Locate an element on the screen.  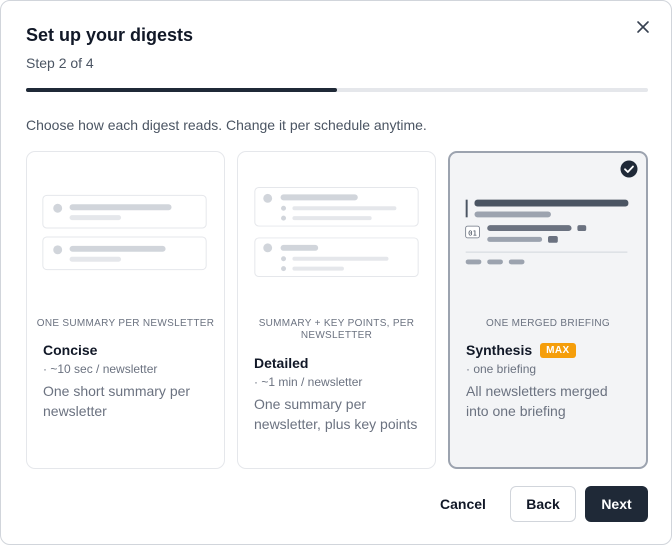
close-icon is located at coordinates (643, 27).